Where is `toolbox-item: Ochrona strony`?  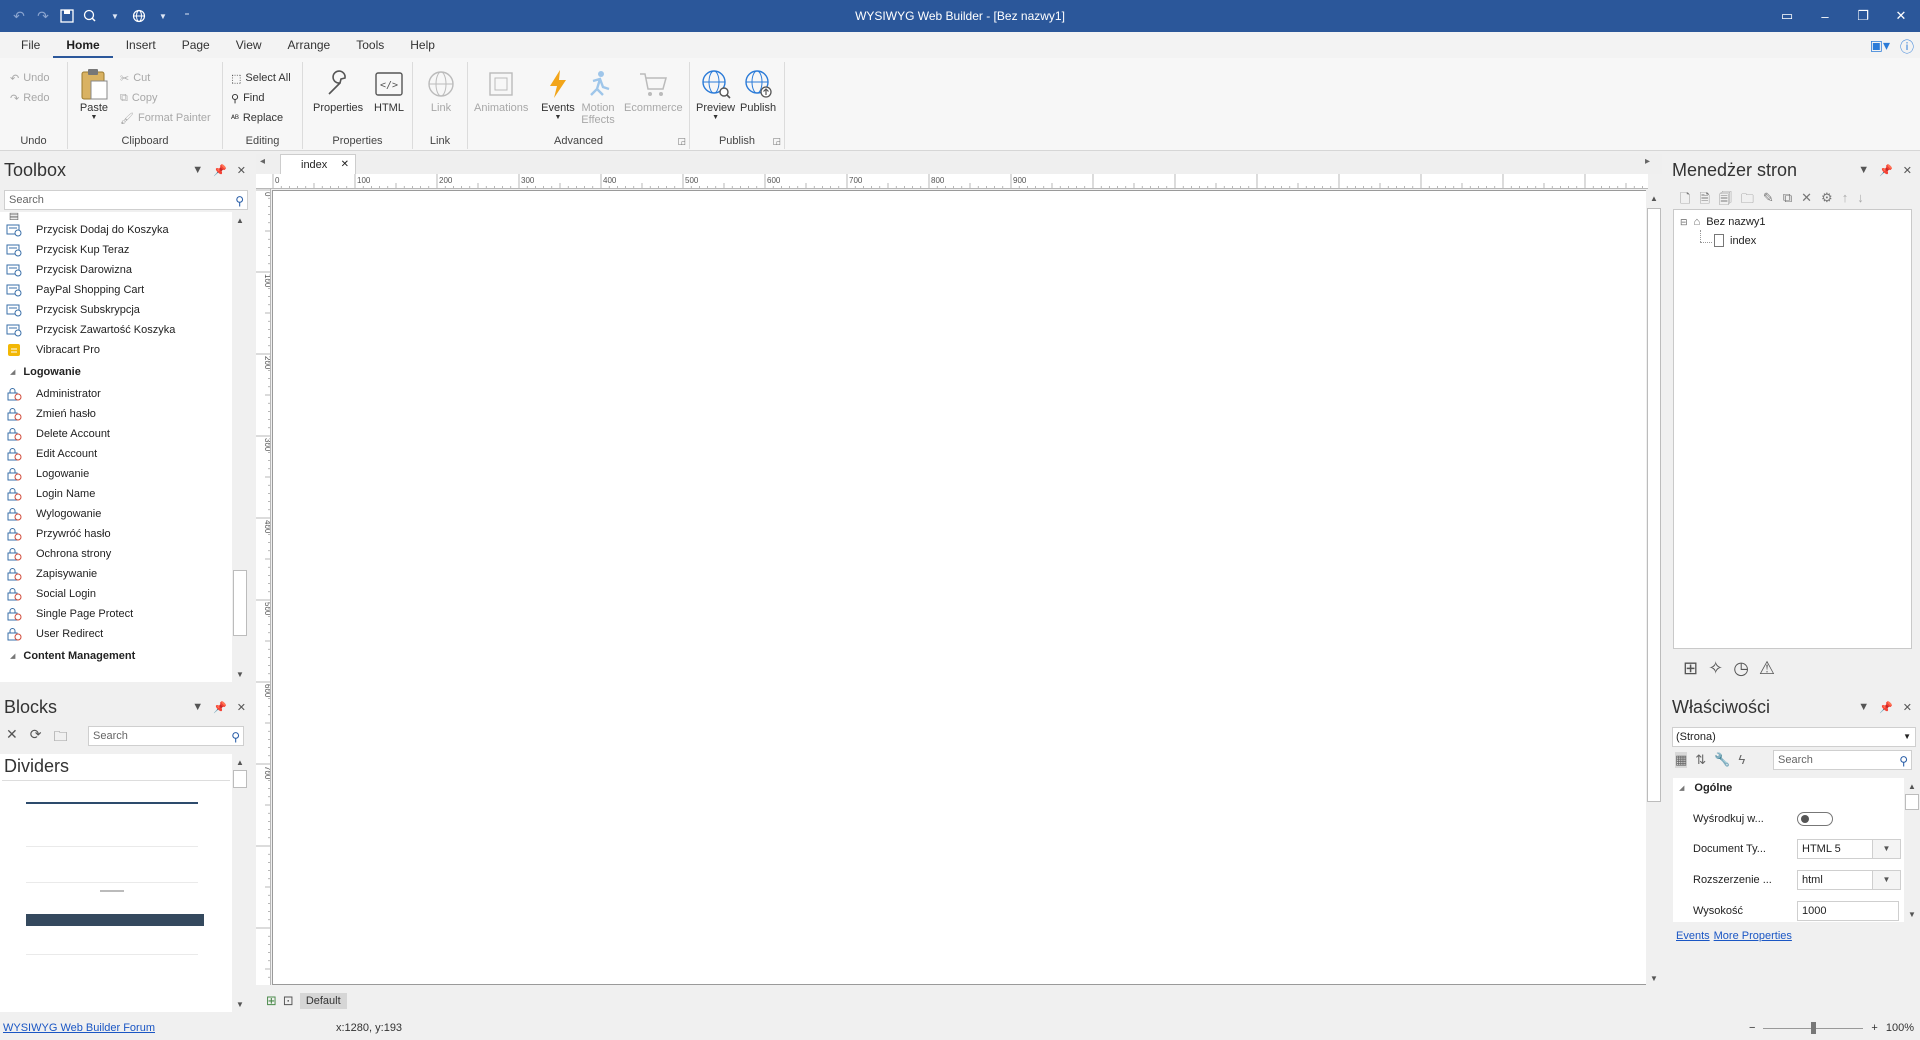
toolbox-item: Ochrona strony is located at coordinates (116, 554).